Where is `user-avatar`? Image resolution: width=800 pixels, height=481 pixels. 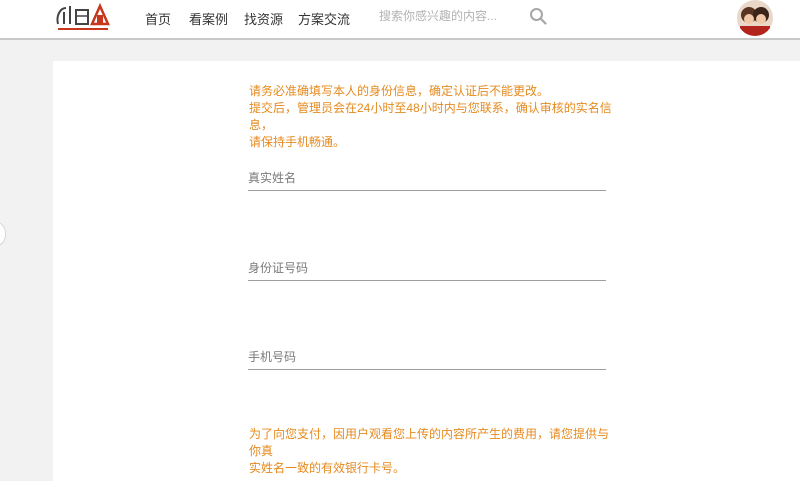
user-avatar is located at coordinates (755, 18).